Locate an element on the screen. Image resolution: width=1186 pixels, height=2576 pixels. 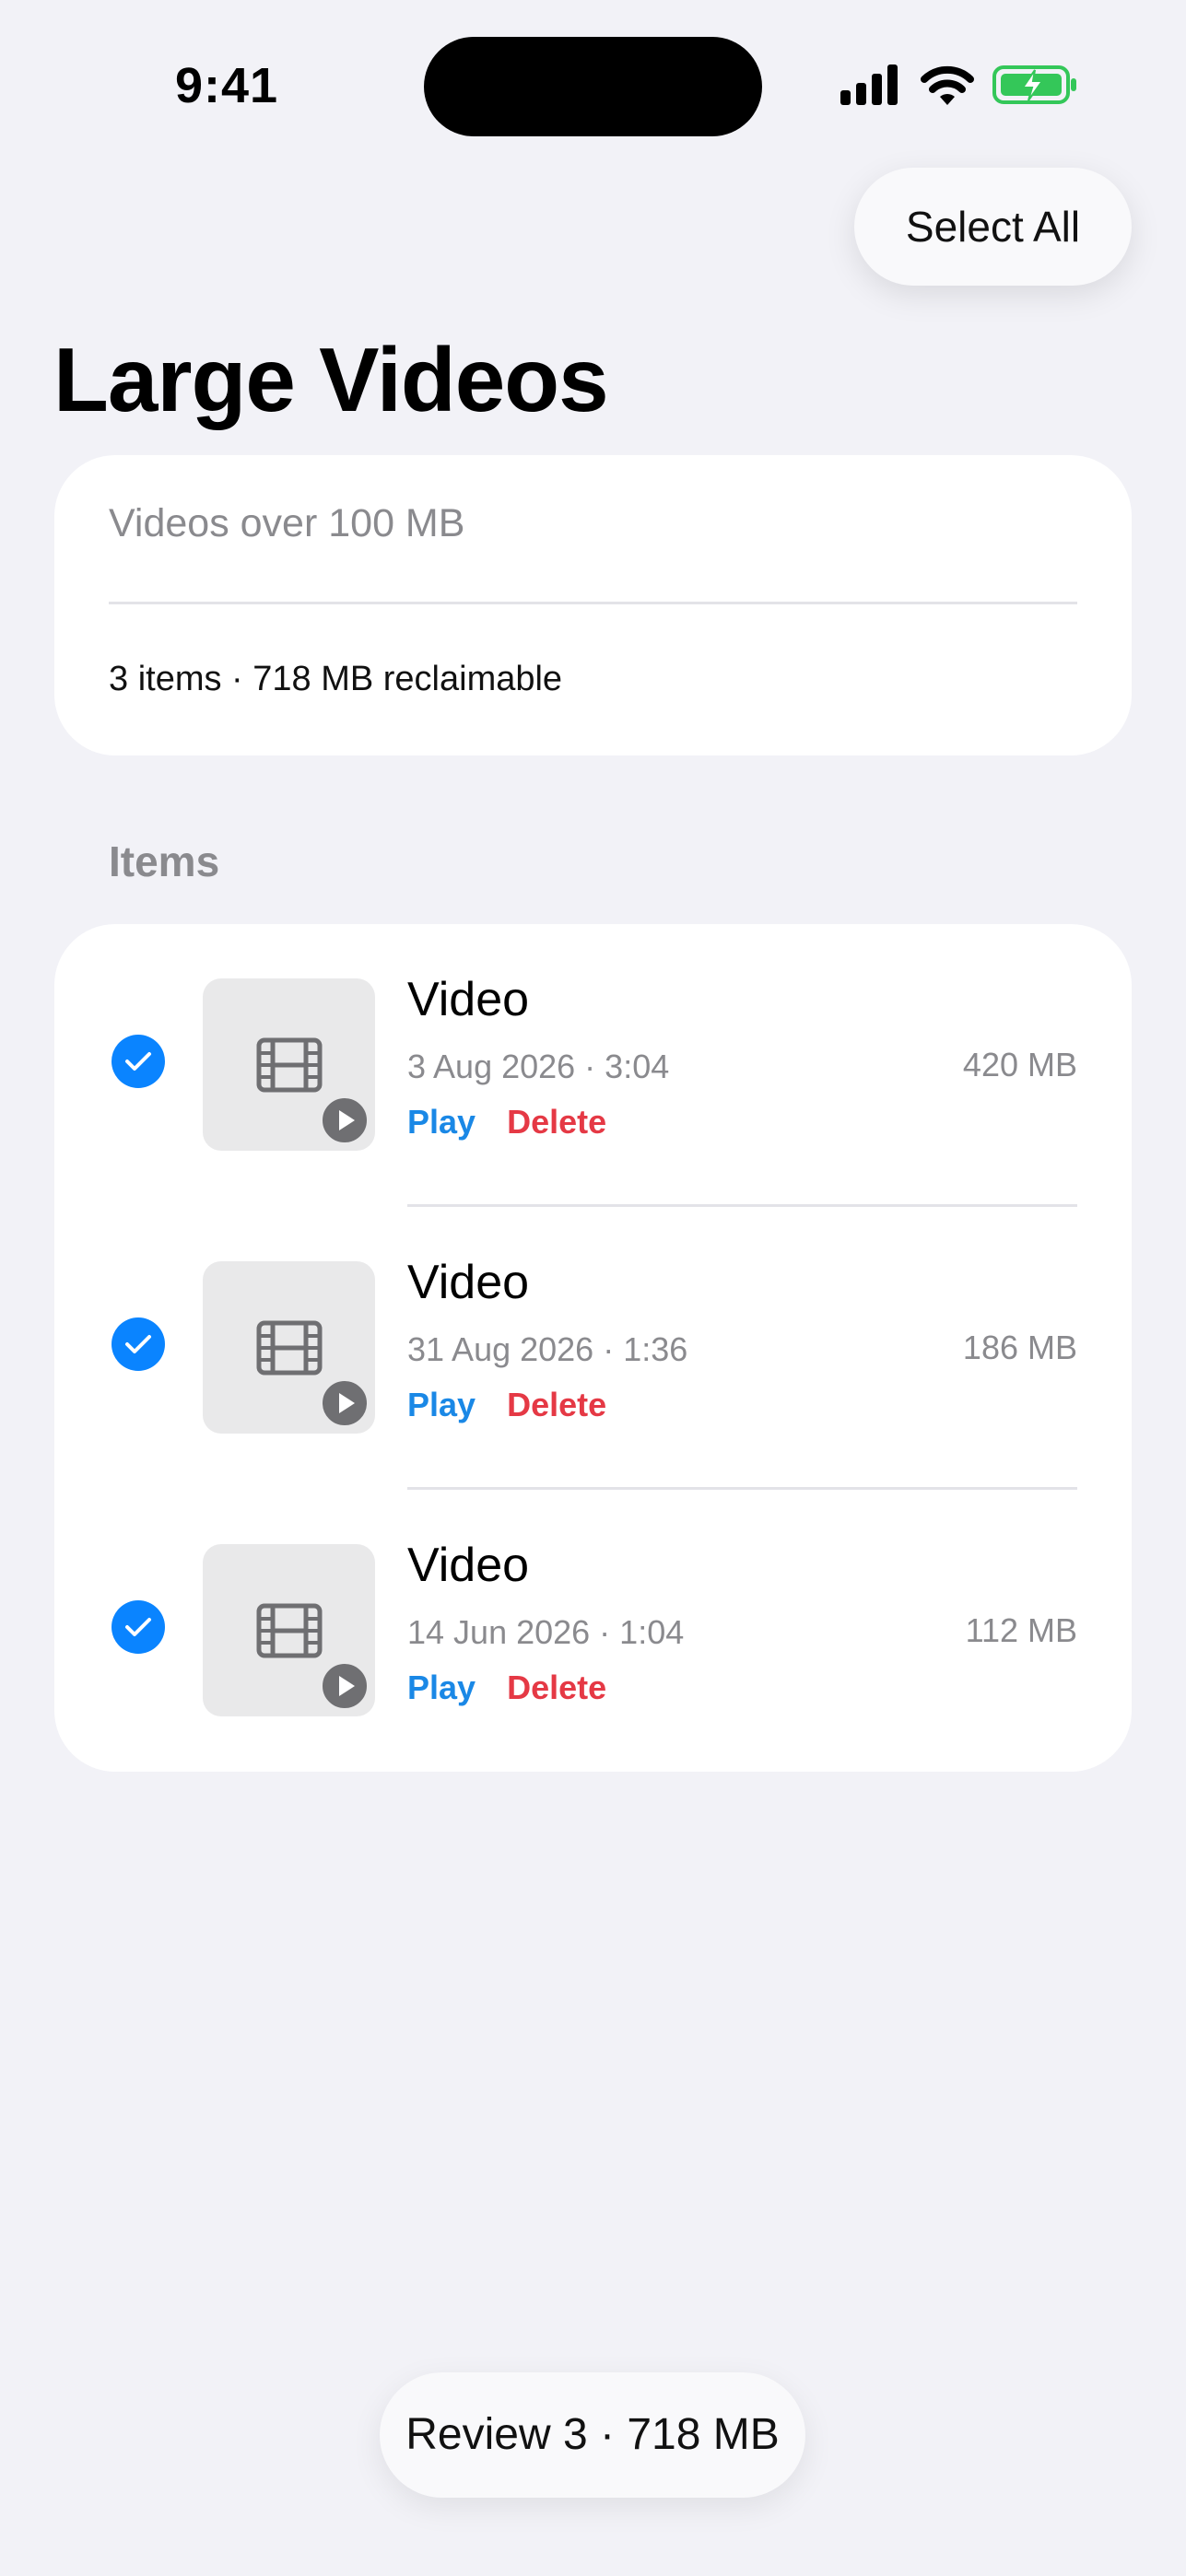
item-meta: 31 Aug 2026 · 1:36 is located at coordinates (547, 1349).